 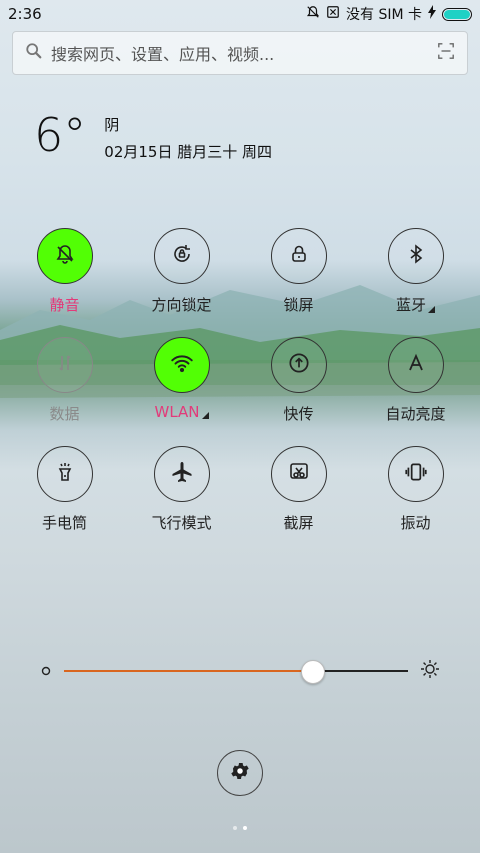 I want to click on toggle-rotation-lock-button, so click(x=181, y=256).